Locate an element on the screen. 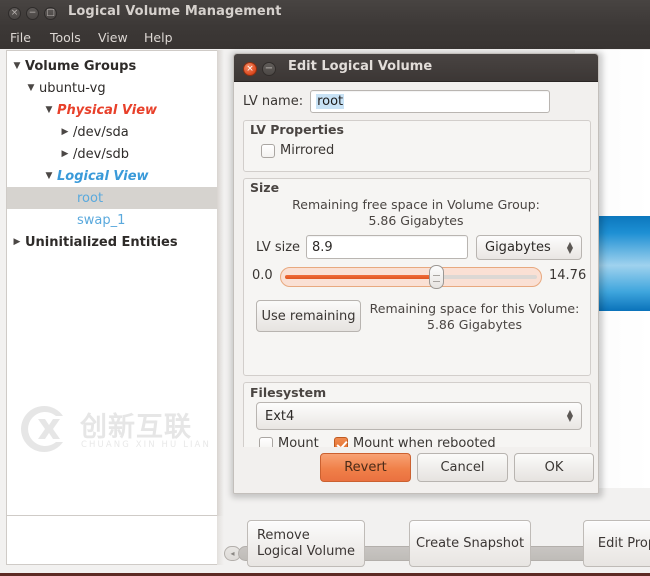  tree-item-physical-view: ▼ Physical View is located at coordinates (112, 110).